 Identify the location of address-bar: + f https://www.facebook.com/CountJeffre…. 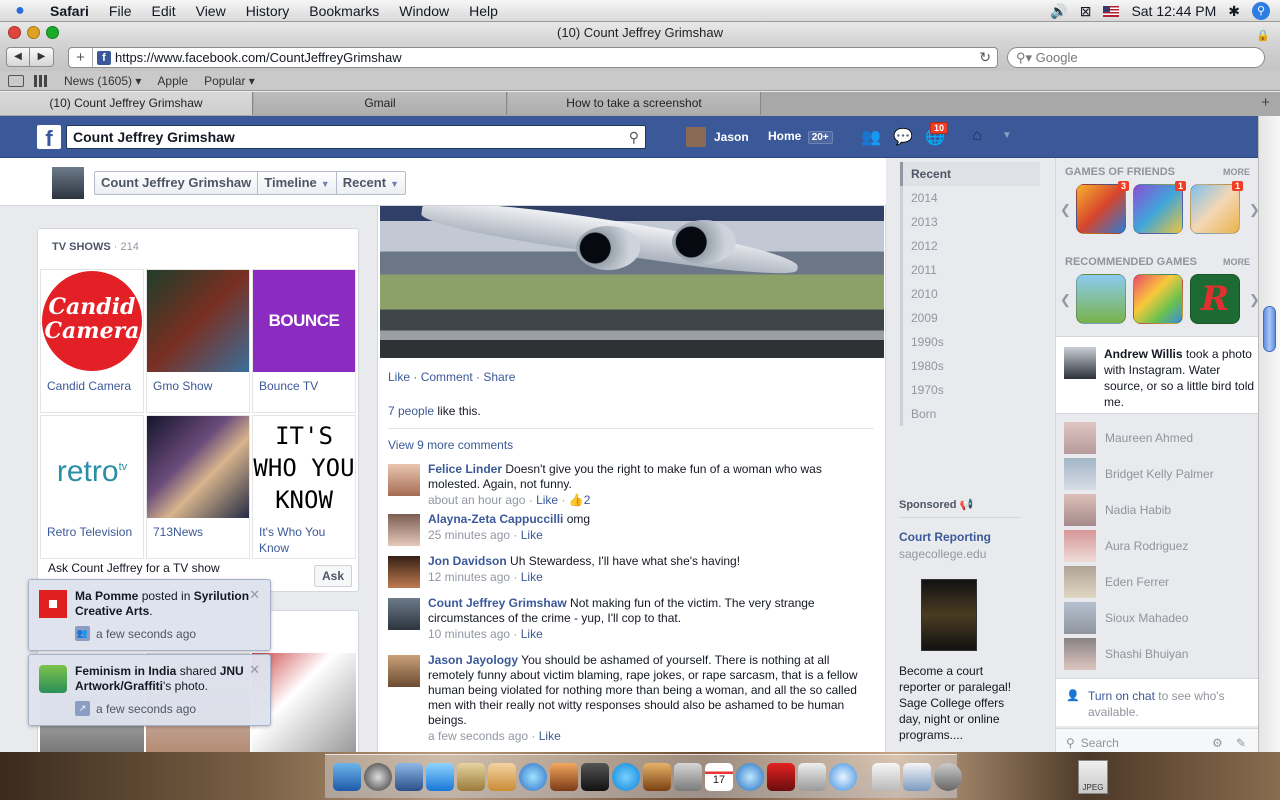
(533, 57).